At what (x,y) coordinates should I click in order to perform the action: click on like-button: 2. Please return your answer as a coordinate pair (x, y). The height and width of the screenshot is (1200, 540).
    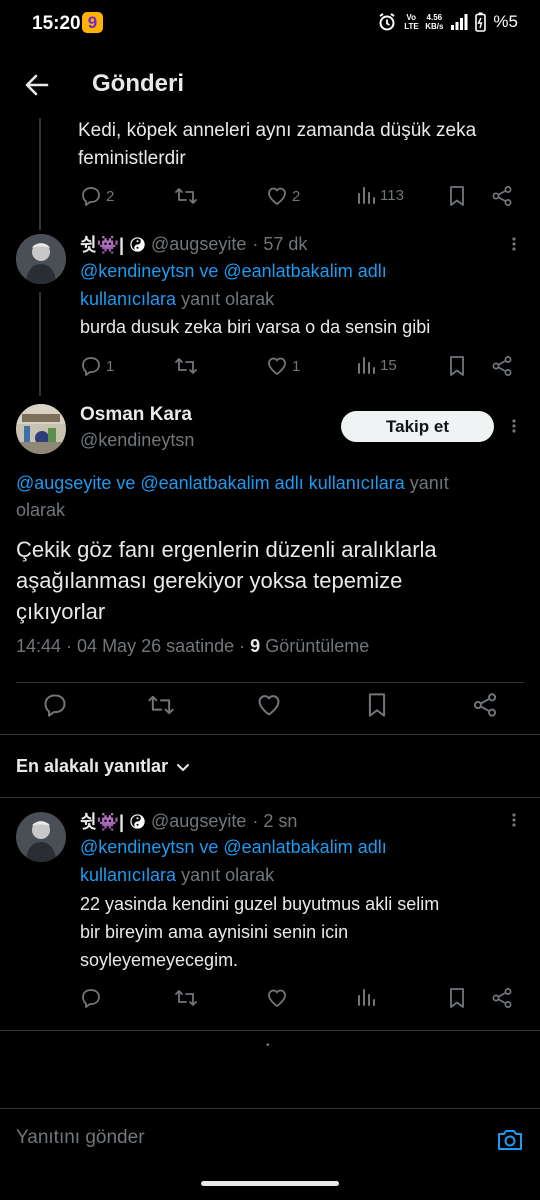
    Looking at the image, I should click on (283, 196).